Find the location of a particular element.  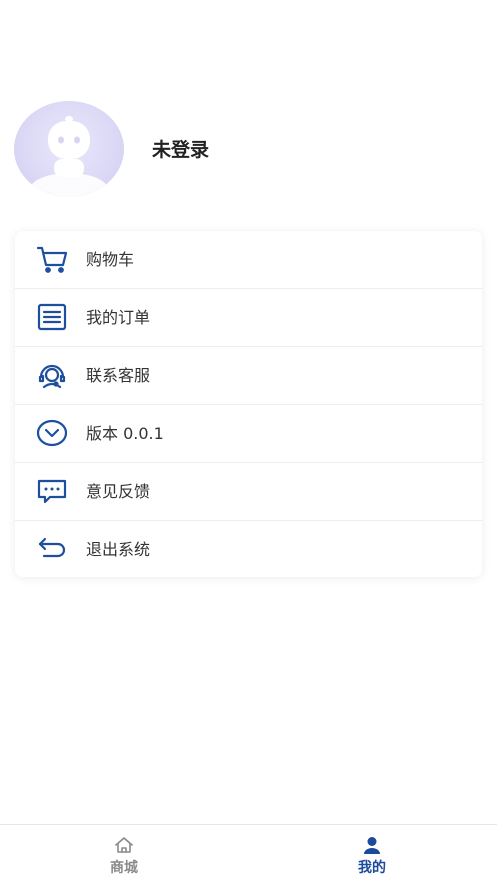

customer-service-icon is located at coordinates (52, 375).